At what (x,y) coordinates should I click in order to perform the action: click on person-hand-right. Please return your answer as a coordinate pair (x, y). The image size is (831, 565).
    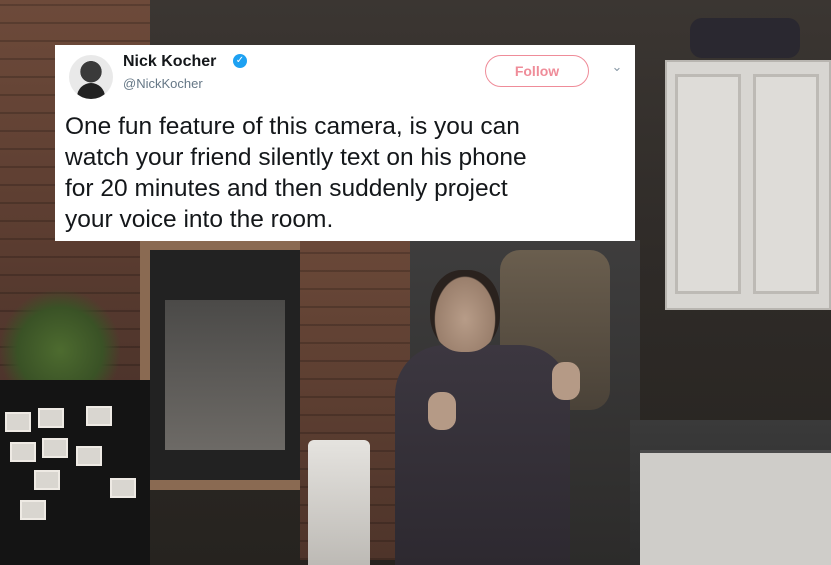
    Looking at the image, I should click on (566, 381).